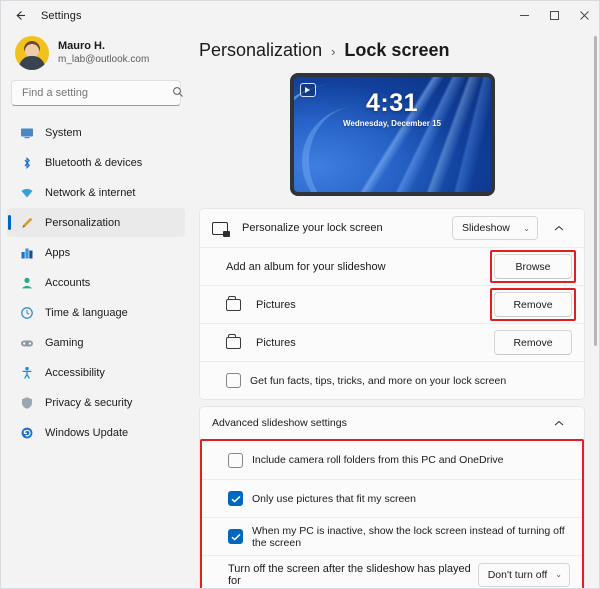 The image size is (600, 589). What do you see at coordinates (260, 50) in the screenshot?
I see `breadcrumb-parent: Personalization` at bounding box center [260, 50].